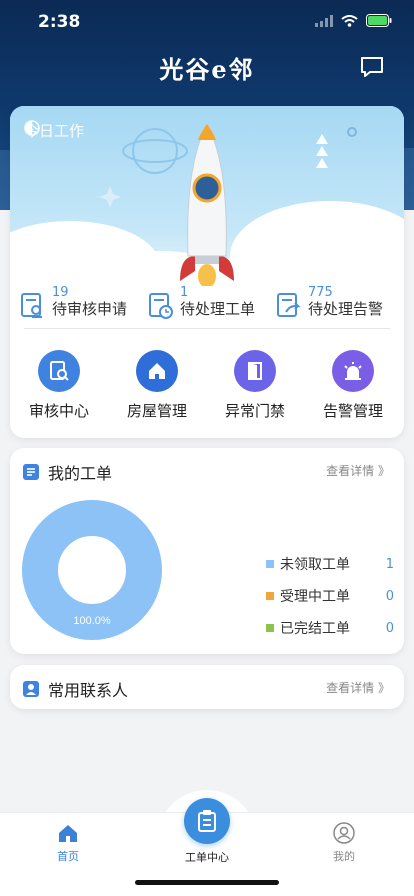 The height and width of the screenshot is (896, 414). I want to click on legend-value: 1, so click(389, 564).